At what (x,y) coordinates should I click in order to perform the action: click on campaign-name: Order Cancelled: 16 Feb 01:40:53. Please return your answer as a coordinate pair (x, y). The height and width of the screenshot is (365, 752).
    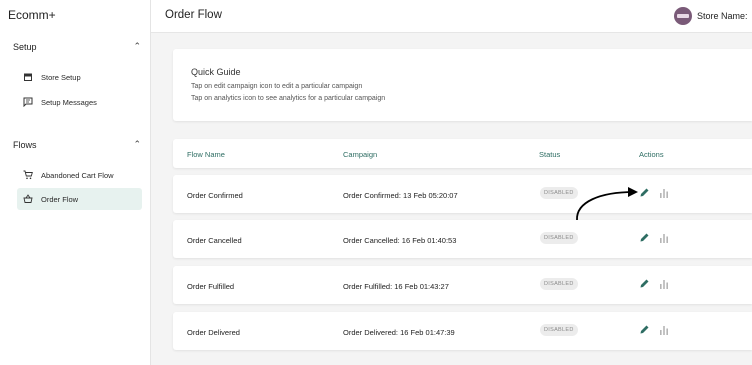
    Looking at the image, I should click on (400, 240).